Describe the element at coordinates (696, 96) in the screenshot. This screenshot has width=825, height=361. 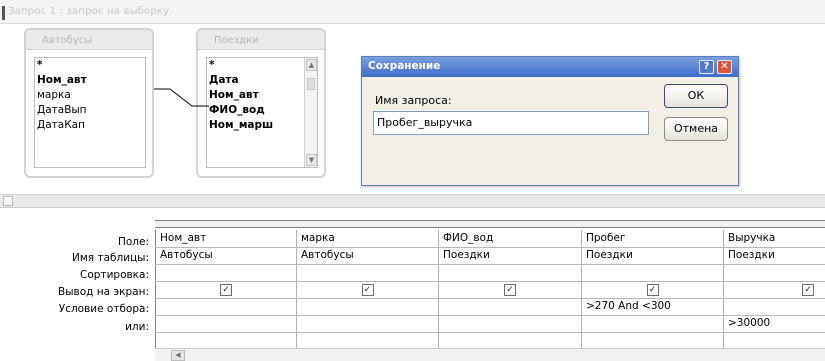
I see `ok-button: ОК` at that location.